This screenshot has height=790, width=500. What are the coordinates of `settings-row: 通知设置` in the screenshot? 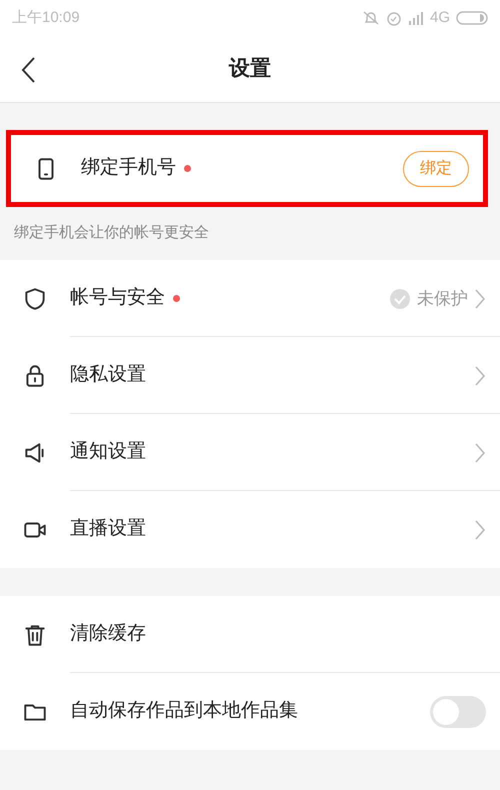 It's located at (250, 452).